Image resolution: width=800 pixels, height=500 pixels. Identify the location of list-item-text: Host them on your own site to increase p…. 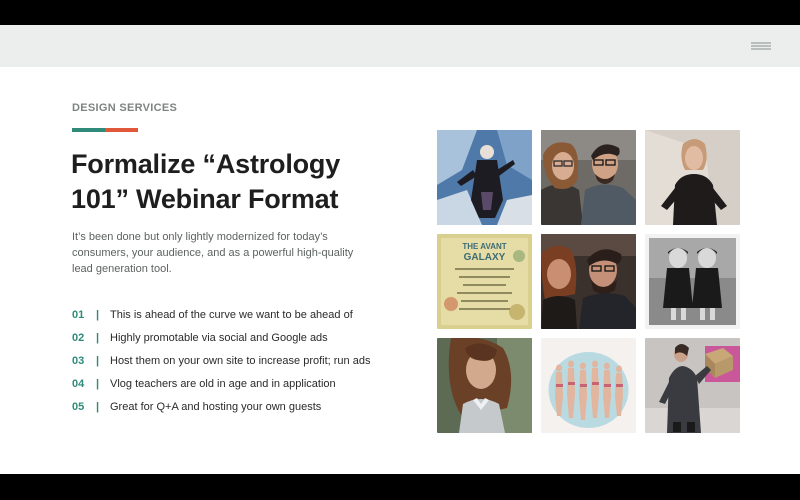
(240, 360).